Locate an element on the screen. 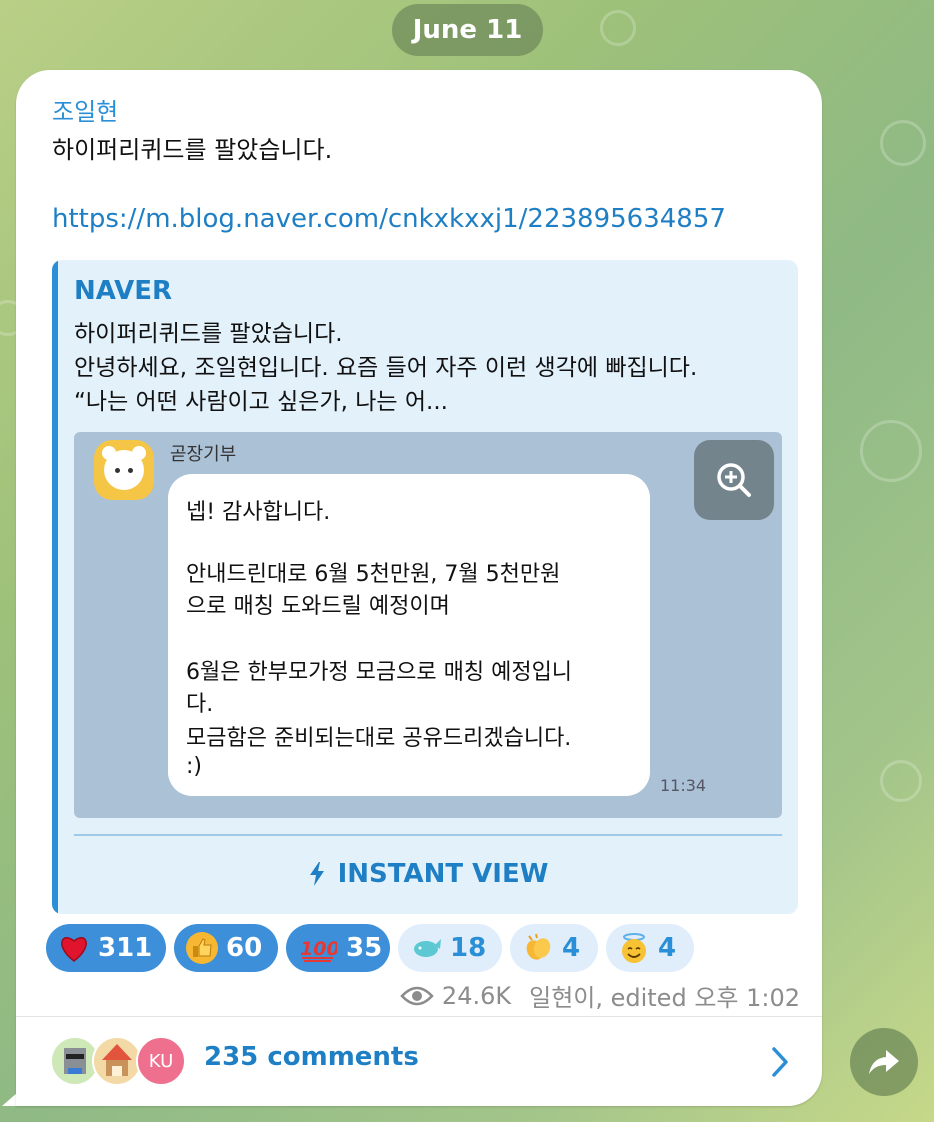 Image resolution: width=934 pixels, height=1122 pixels. preview-divider is located at coordinates (428, 835).